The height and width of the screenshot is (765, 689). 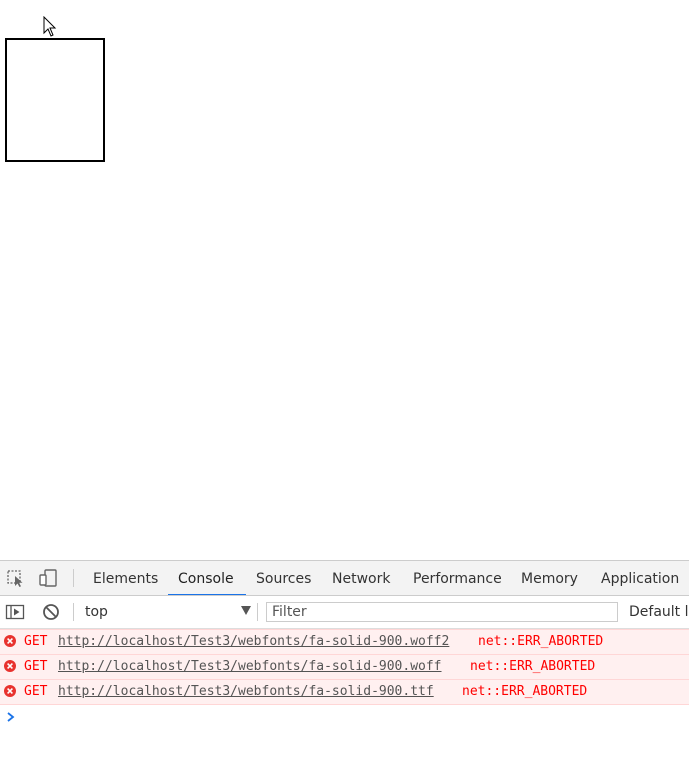 I want to click on context-selector: top, so click(x=167, y=612).